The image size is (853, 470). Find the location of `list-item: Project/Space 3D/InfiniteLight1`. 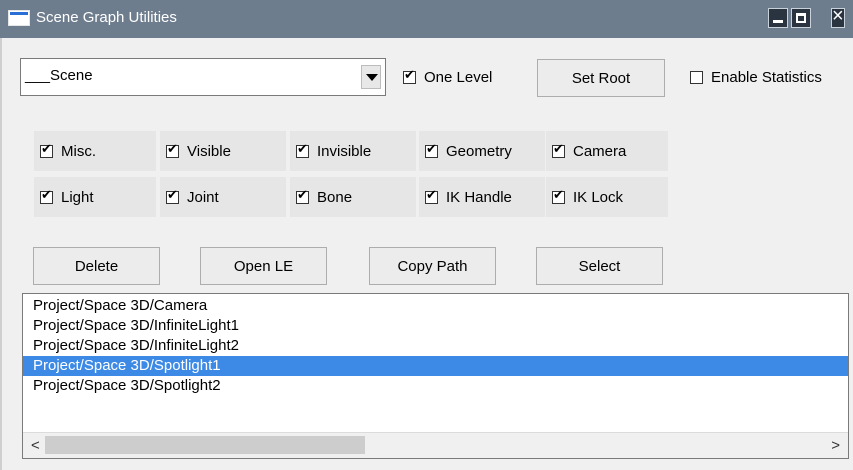

list-item: Project/Space 3D/InfiniteLight1 is located at coordinates (136, 326).